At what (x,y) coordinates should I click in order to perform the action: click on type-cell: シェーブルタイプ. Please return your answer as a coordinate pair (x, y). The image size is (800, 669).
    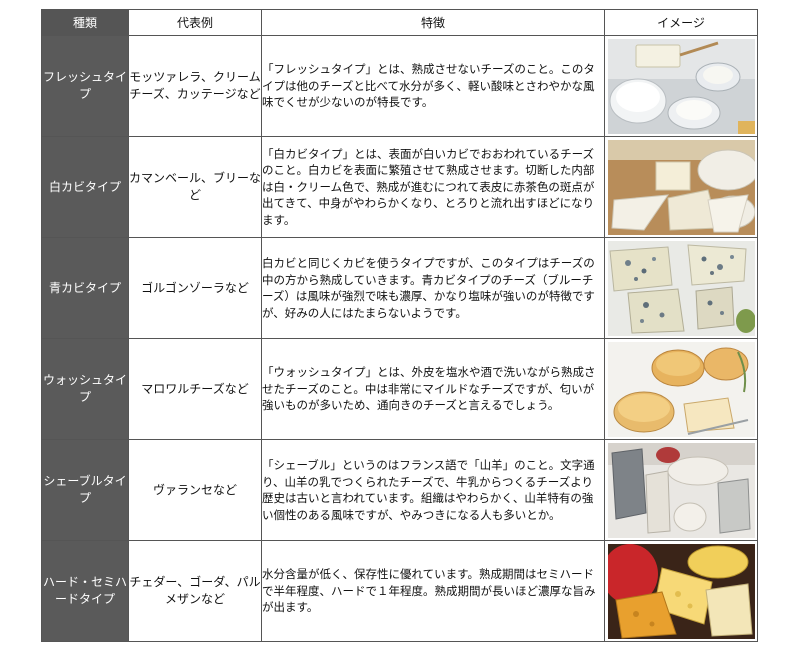
    Looking at the image, I should click on (85, 490).